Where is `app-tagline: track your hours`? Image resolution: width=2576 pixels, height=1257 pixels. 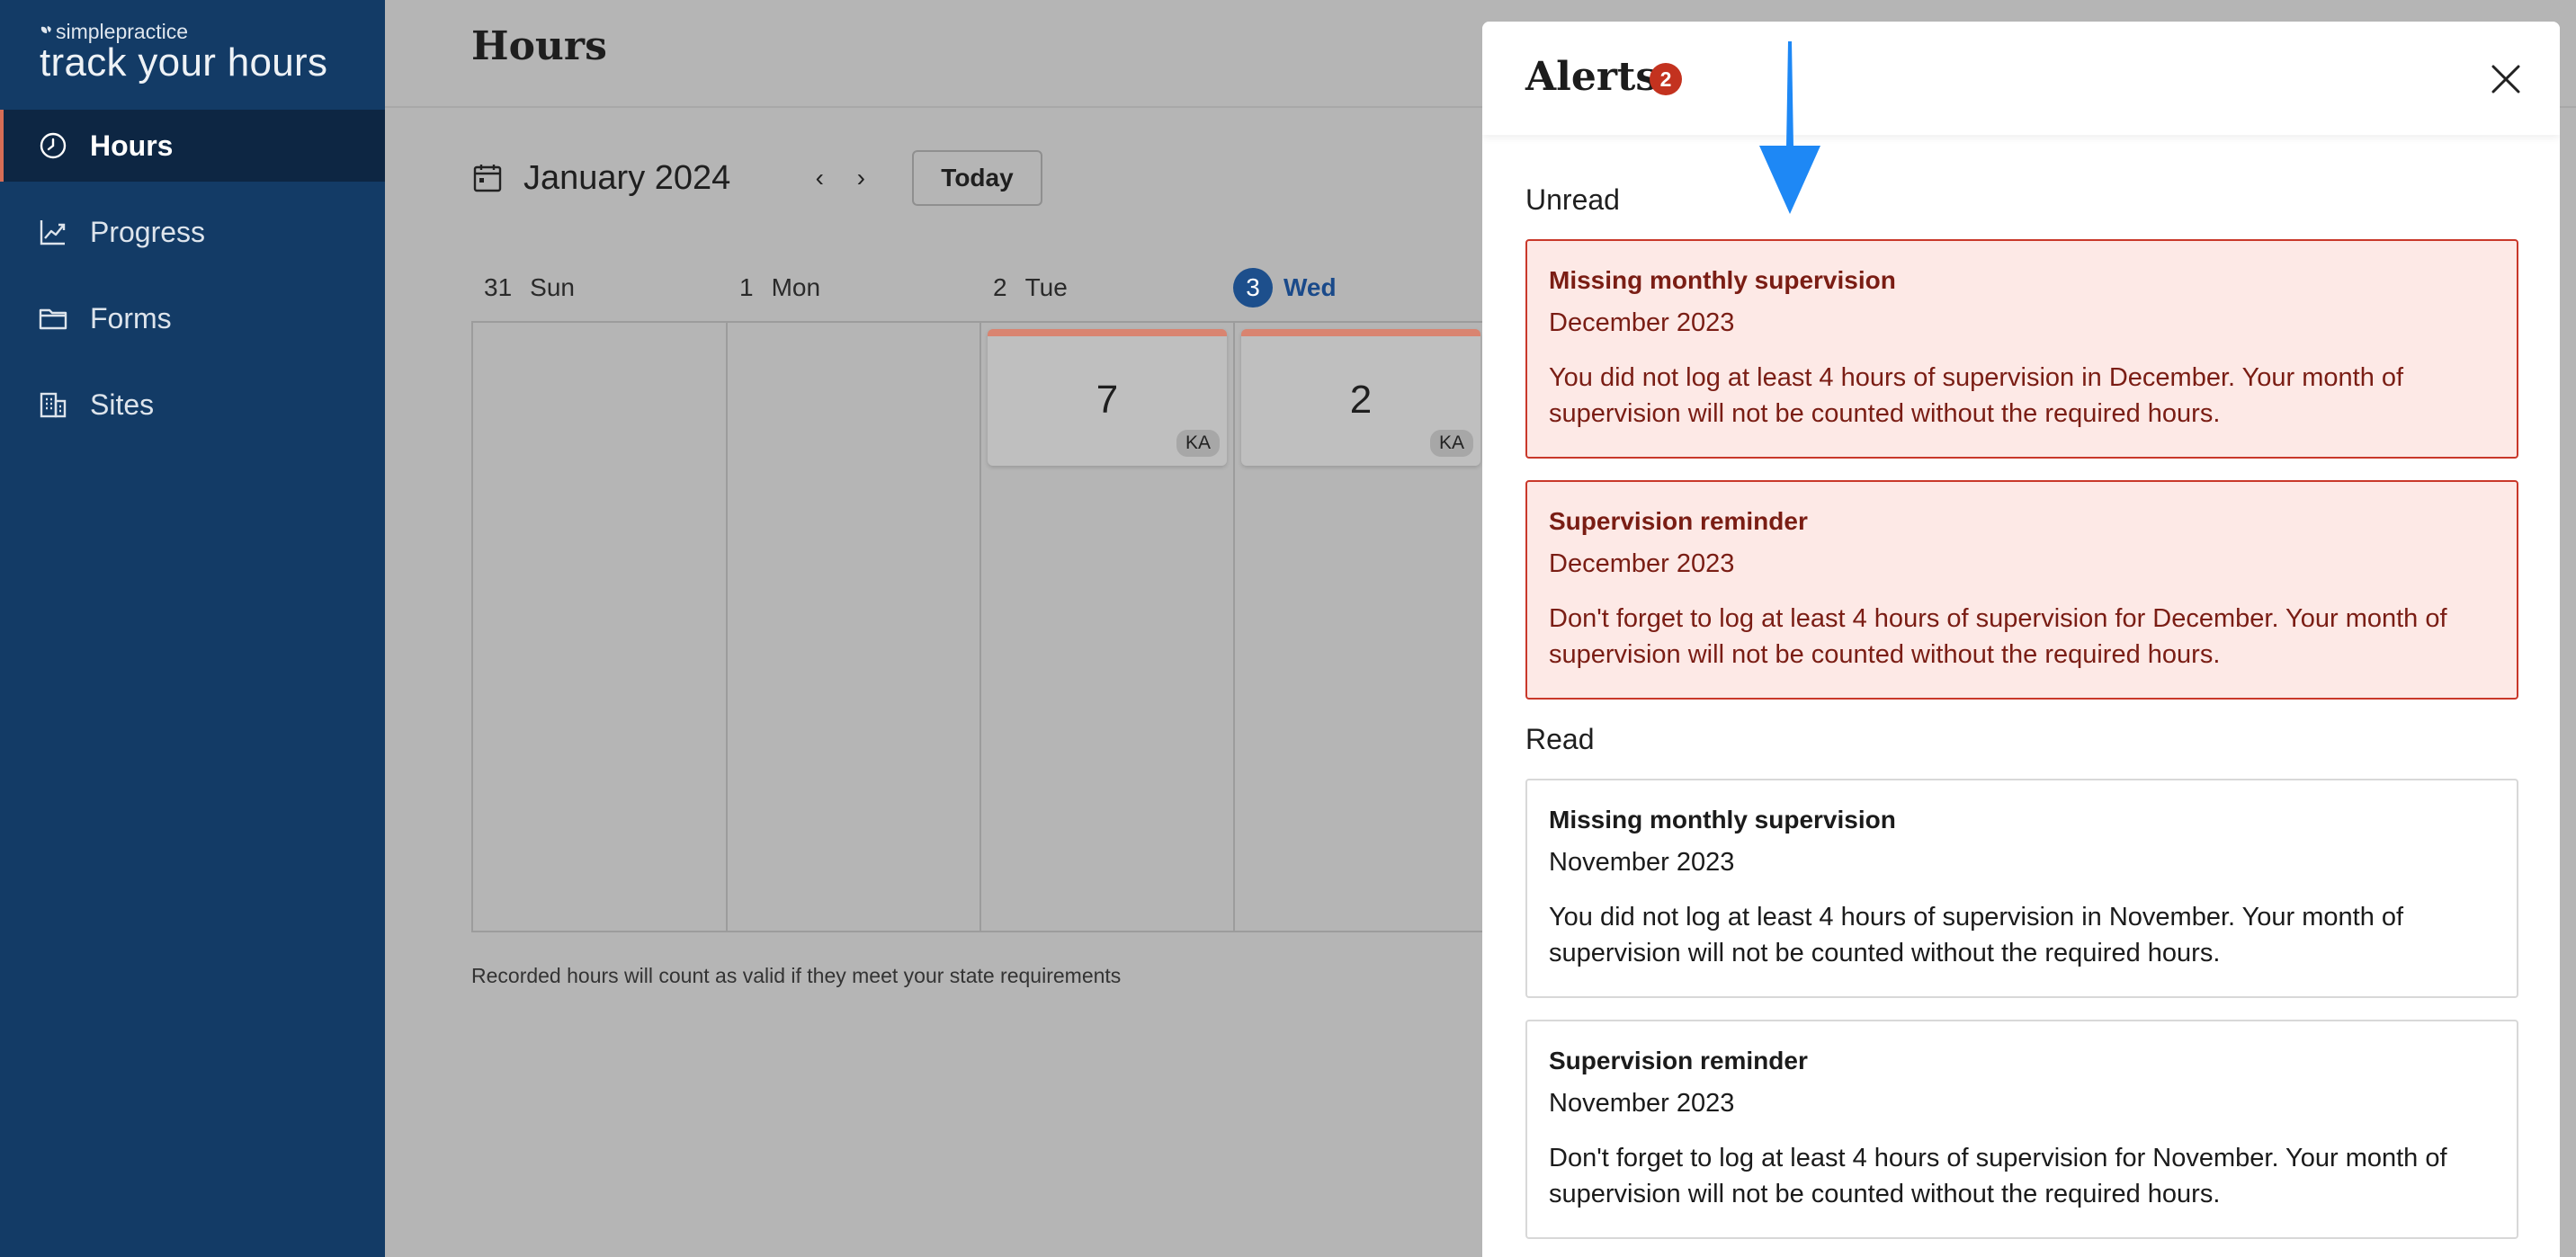 app-tagline: track your hours is located at coordinates (184, 62).